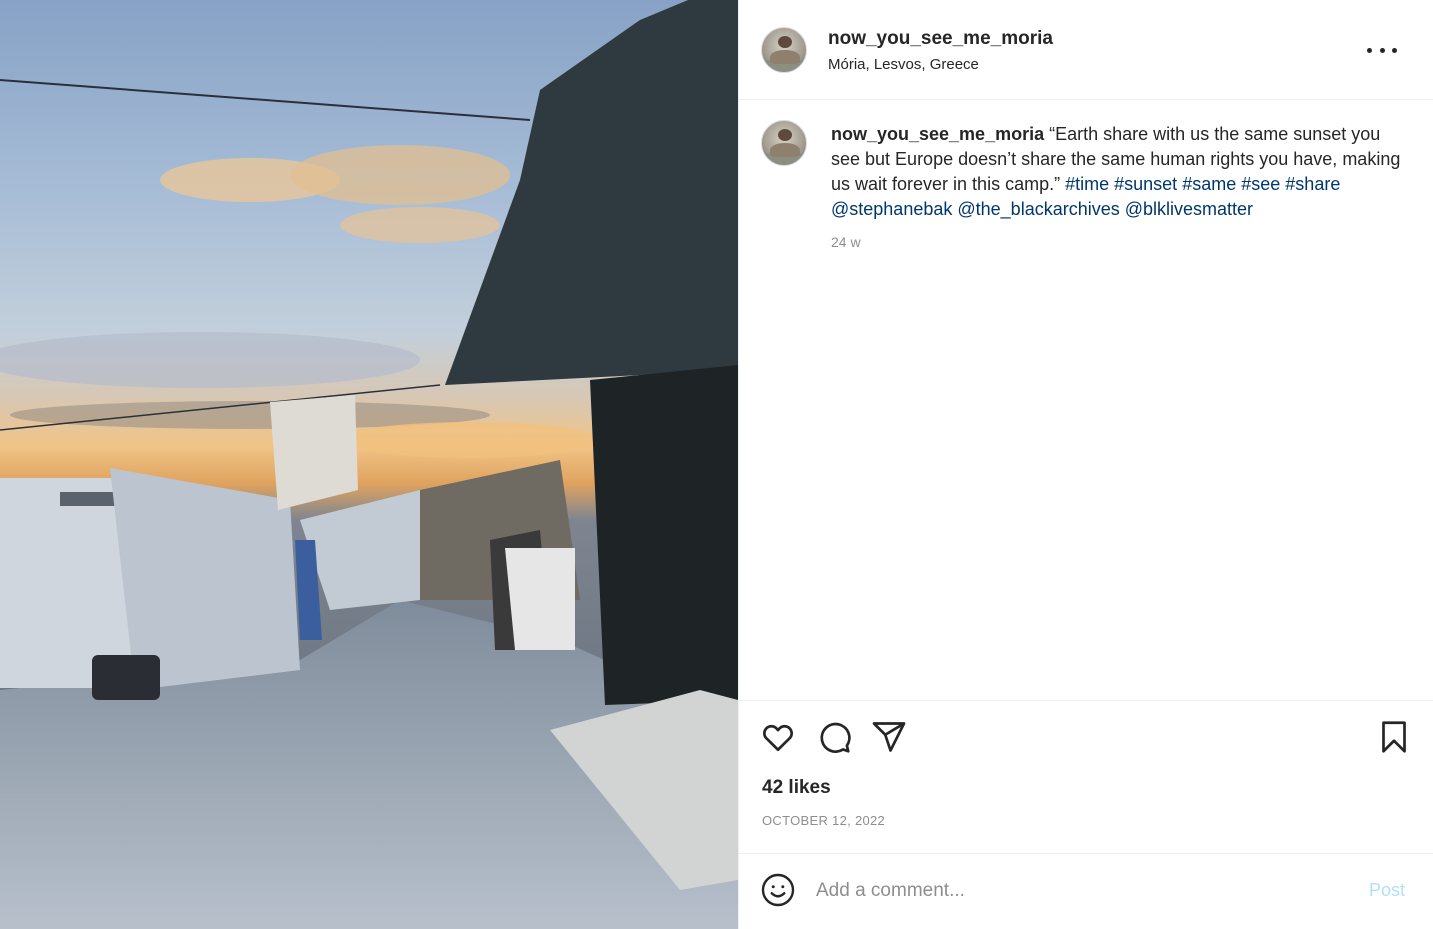  What do you see at coordinates (1189, 209) in the screenshot?
I see `mention-blklivesmatter: @blklivesmatter` at bounding box center [1189, 209].